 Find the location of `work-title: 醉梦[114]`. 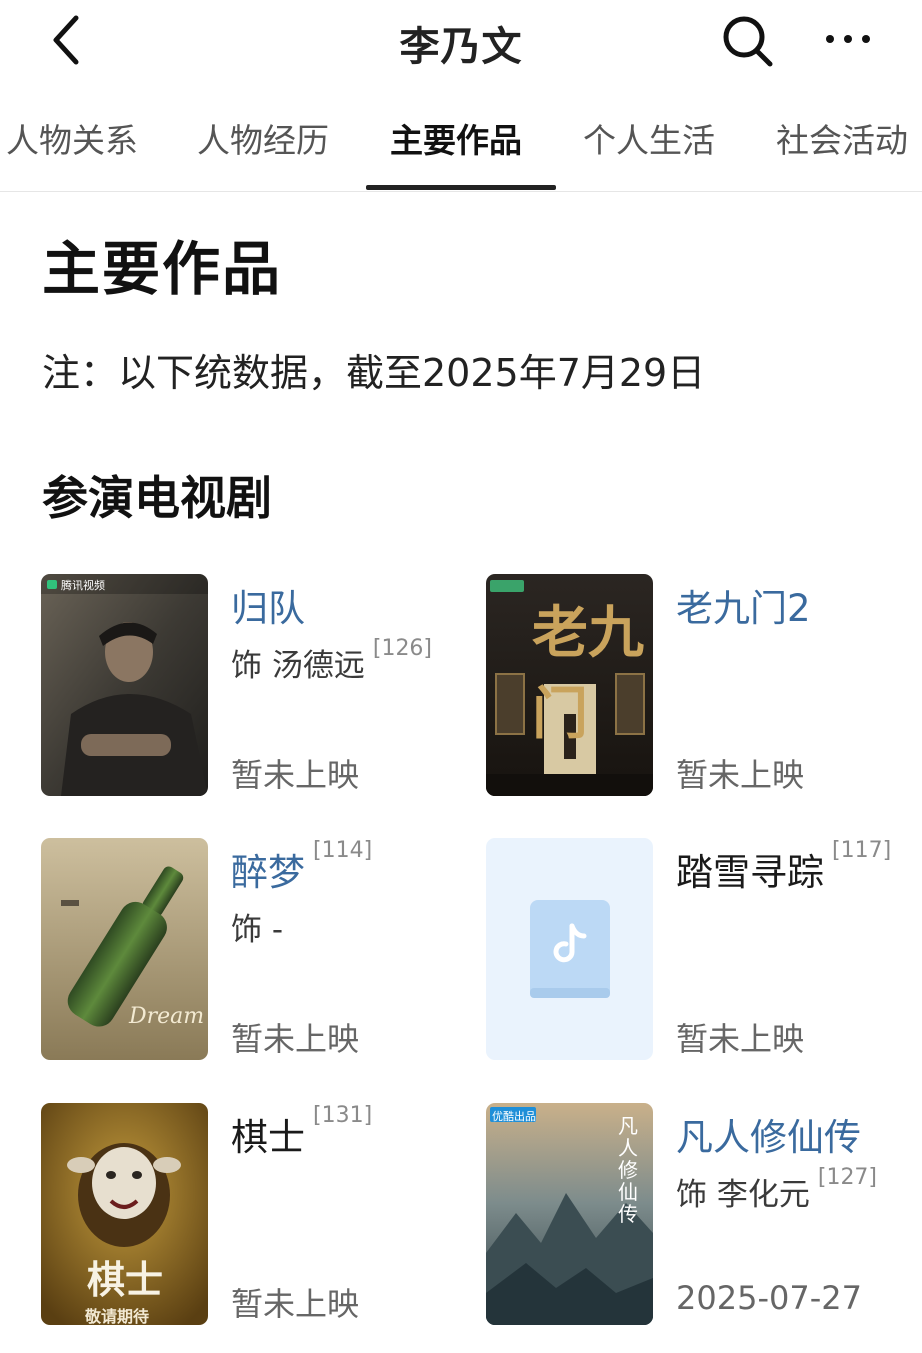

work-title: 醉梦[114] is located at coordinates (301, 867).